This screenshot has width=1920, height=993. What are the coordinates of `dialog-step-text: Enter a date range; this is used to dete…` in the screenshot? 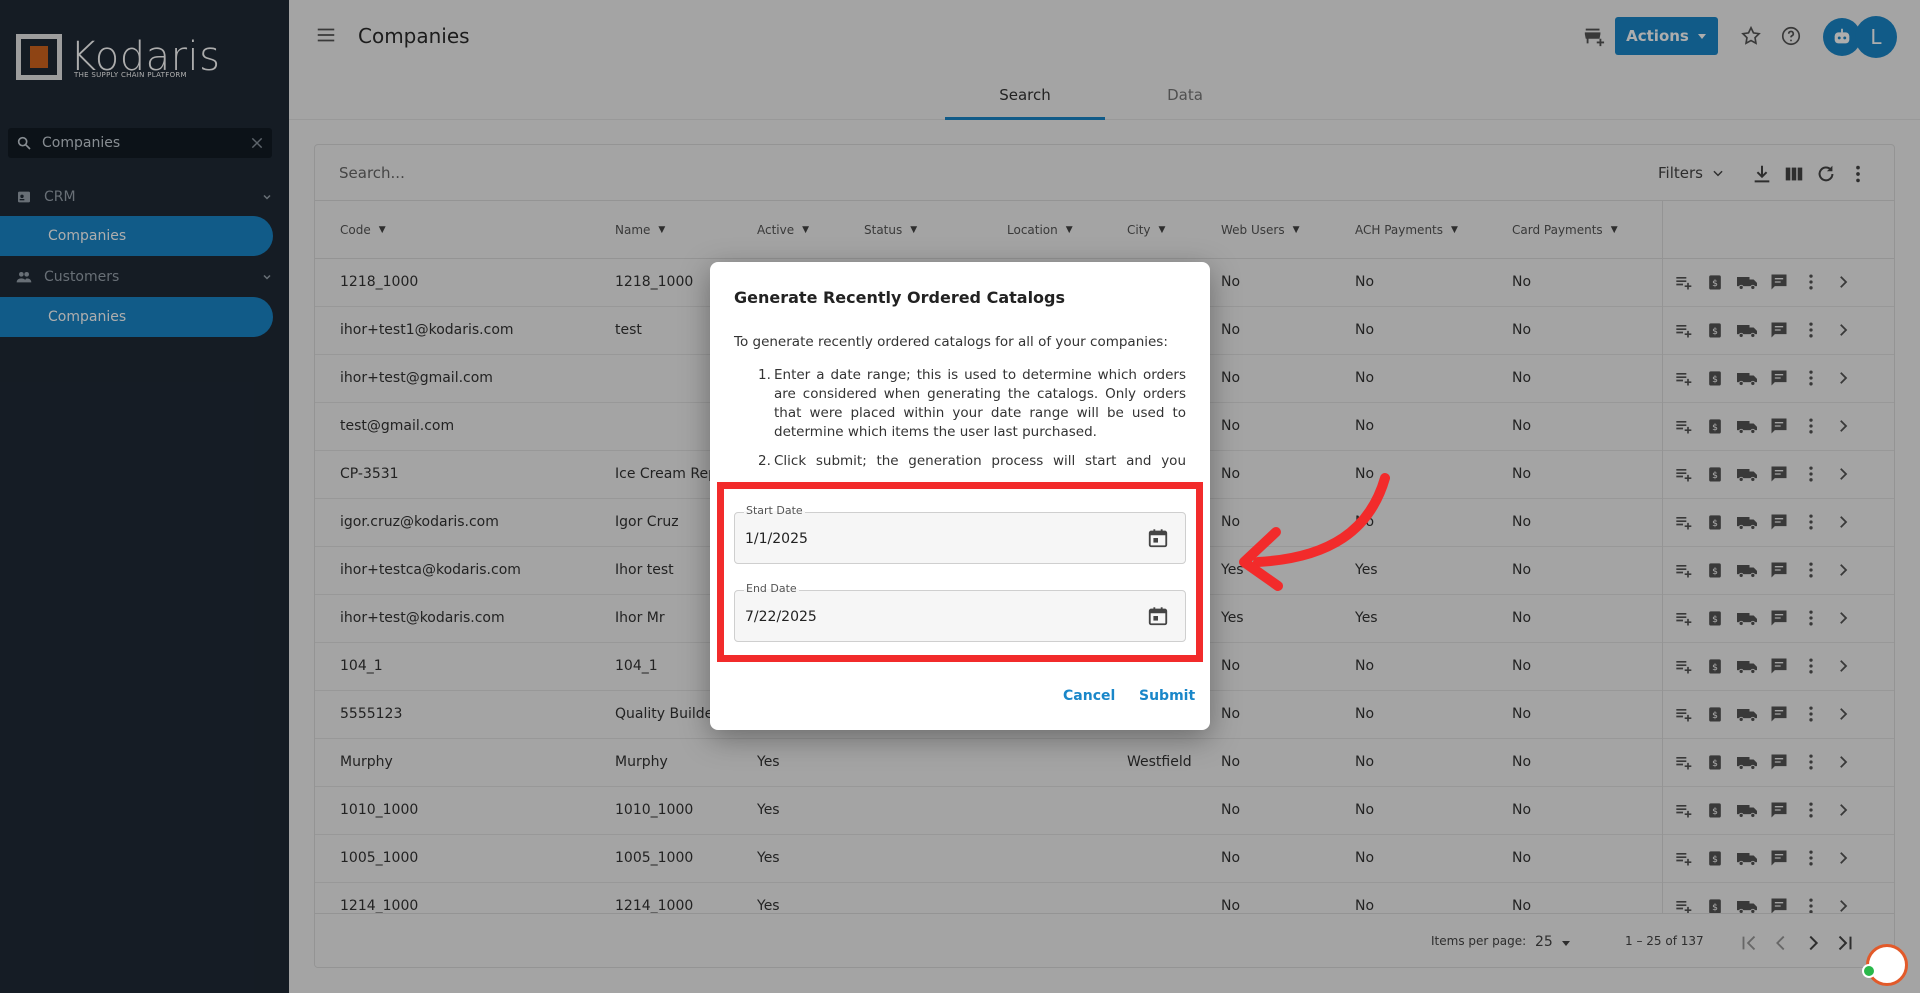 It's located at (980, 403).